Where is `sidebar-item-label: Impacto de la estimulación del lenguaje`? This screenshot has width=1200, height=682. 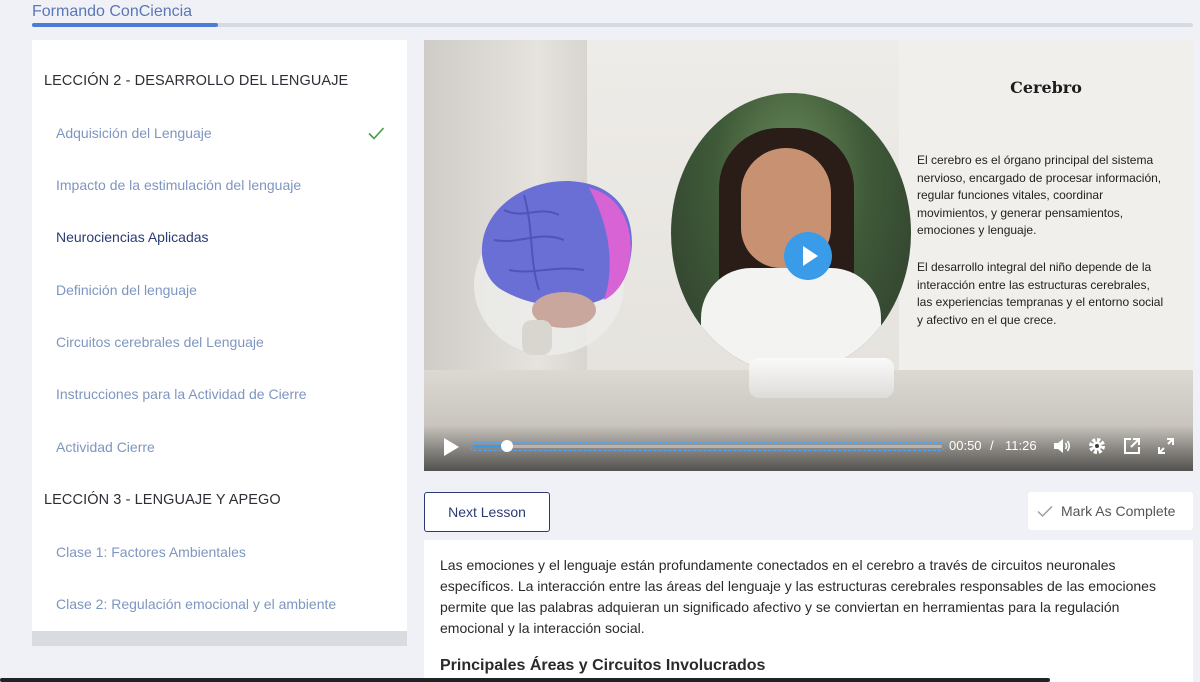 sidebar-item-label: Impacto de la estimulación del lenguaje is located at coordinates (179, 185).